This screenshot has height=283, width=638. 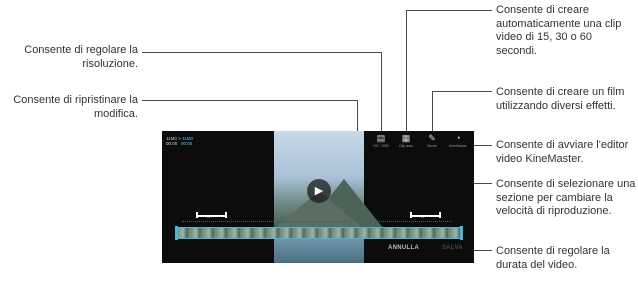 I want to click on video-preview: ▶, so click(x=329, y=197).